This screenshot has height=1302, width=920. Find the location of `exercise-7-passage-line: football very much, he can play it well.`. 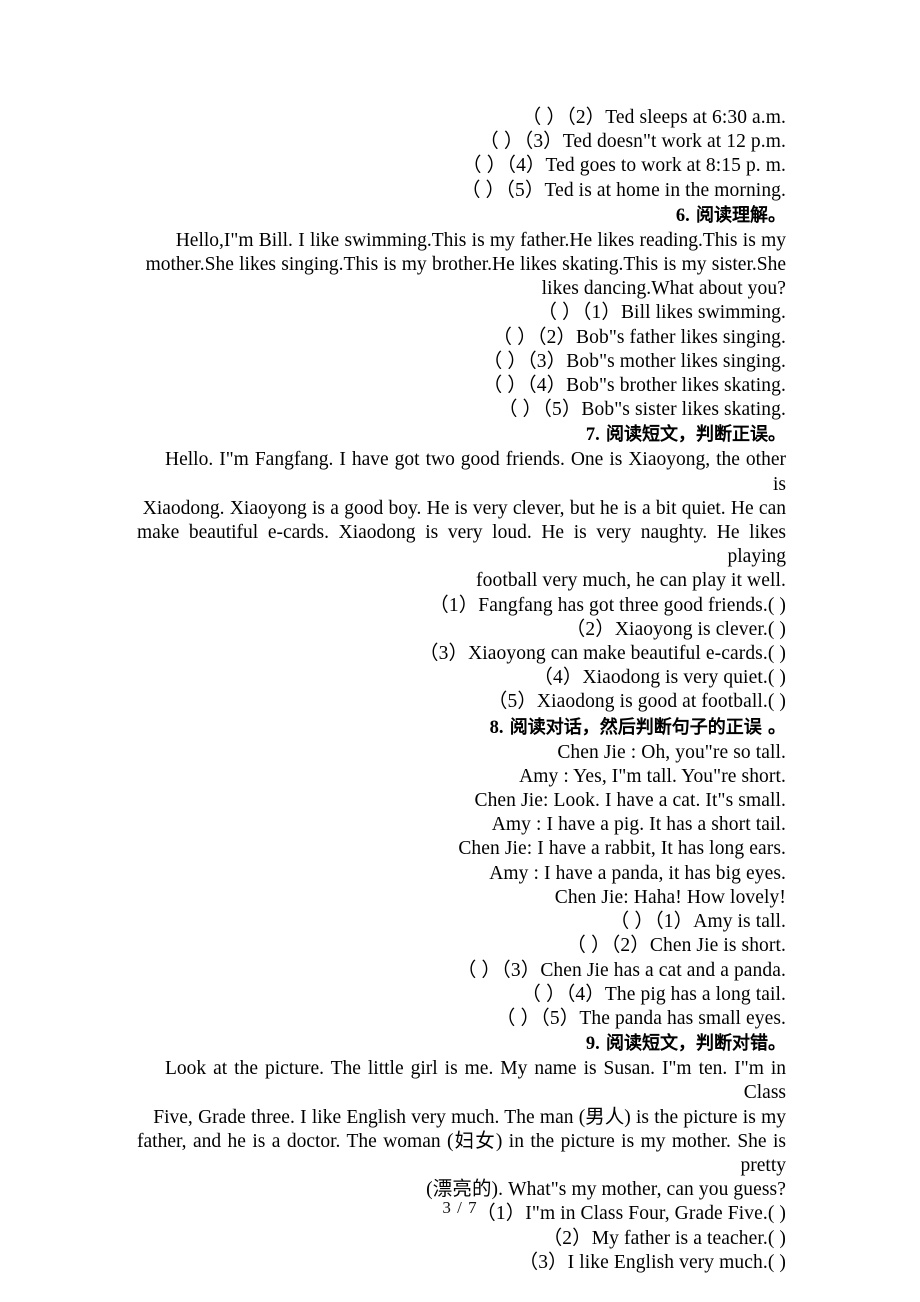

exercise-7-passage-line: football very much, he can play it well. is located at coordinates (631, 581).